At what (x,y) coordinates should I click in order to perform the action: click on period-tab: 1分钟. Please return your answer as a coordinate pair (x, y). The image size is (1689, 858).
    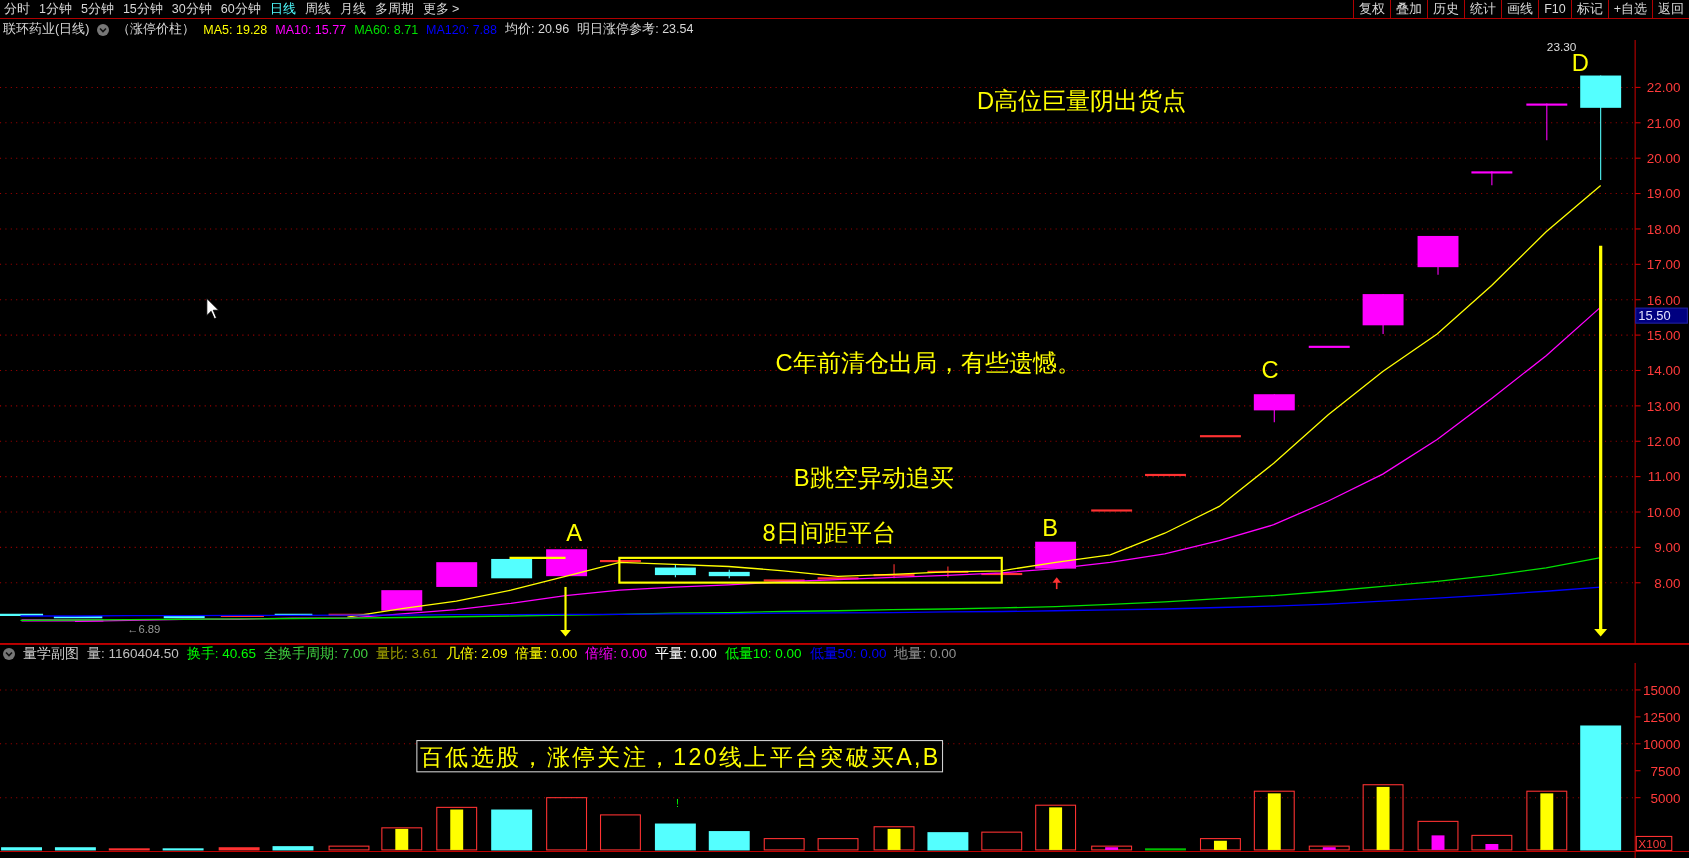
    Looking at the image, I should click on (55, 9).